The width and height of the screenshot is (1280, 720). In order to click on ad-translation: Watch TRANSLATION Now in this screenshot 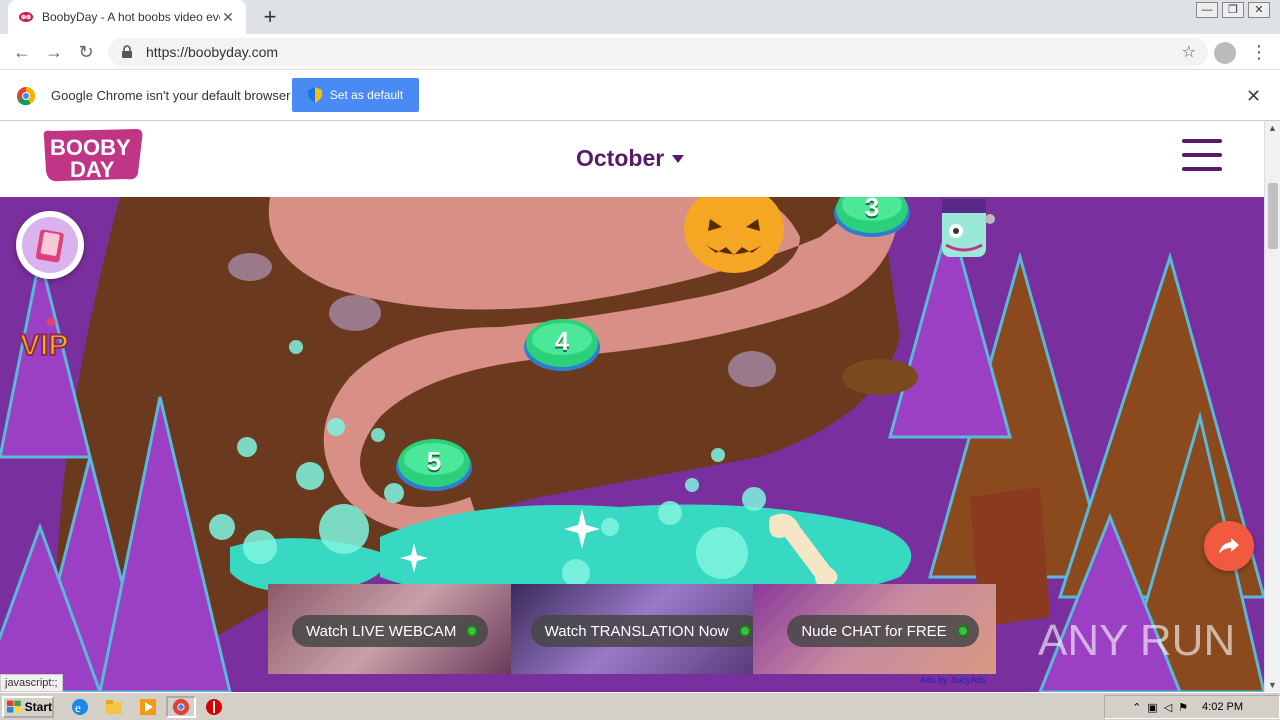, I will do `click(632, 629)`.